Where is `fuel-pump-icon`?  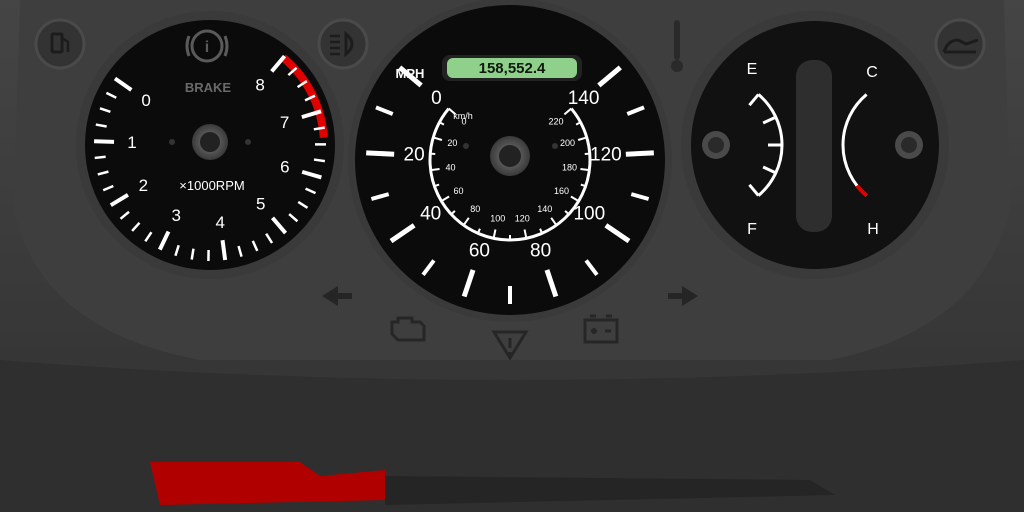 fuel-pump-icon is located at coordinates (60, 44).